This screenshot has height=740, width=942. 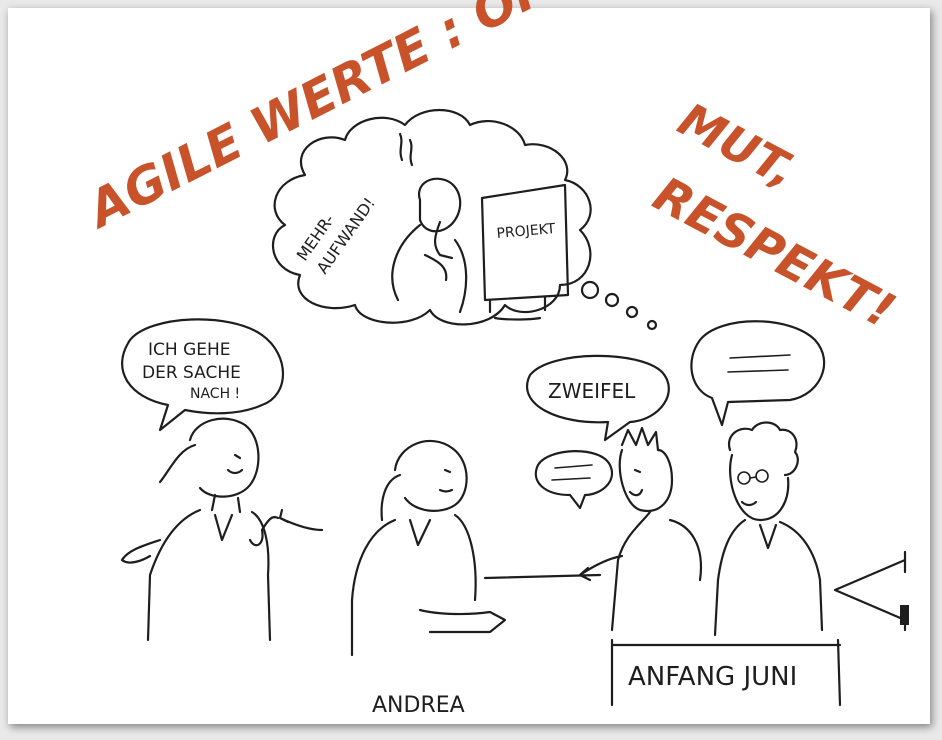 What do you see at coordinates (429, 223) in the screenshot?
I see `stressed-person-figure` at bounding box center [429, 223].